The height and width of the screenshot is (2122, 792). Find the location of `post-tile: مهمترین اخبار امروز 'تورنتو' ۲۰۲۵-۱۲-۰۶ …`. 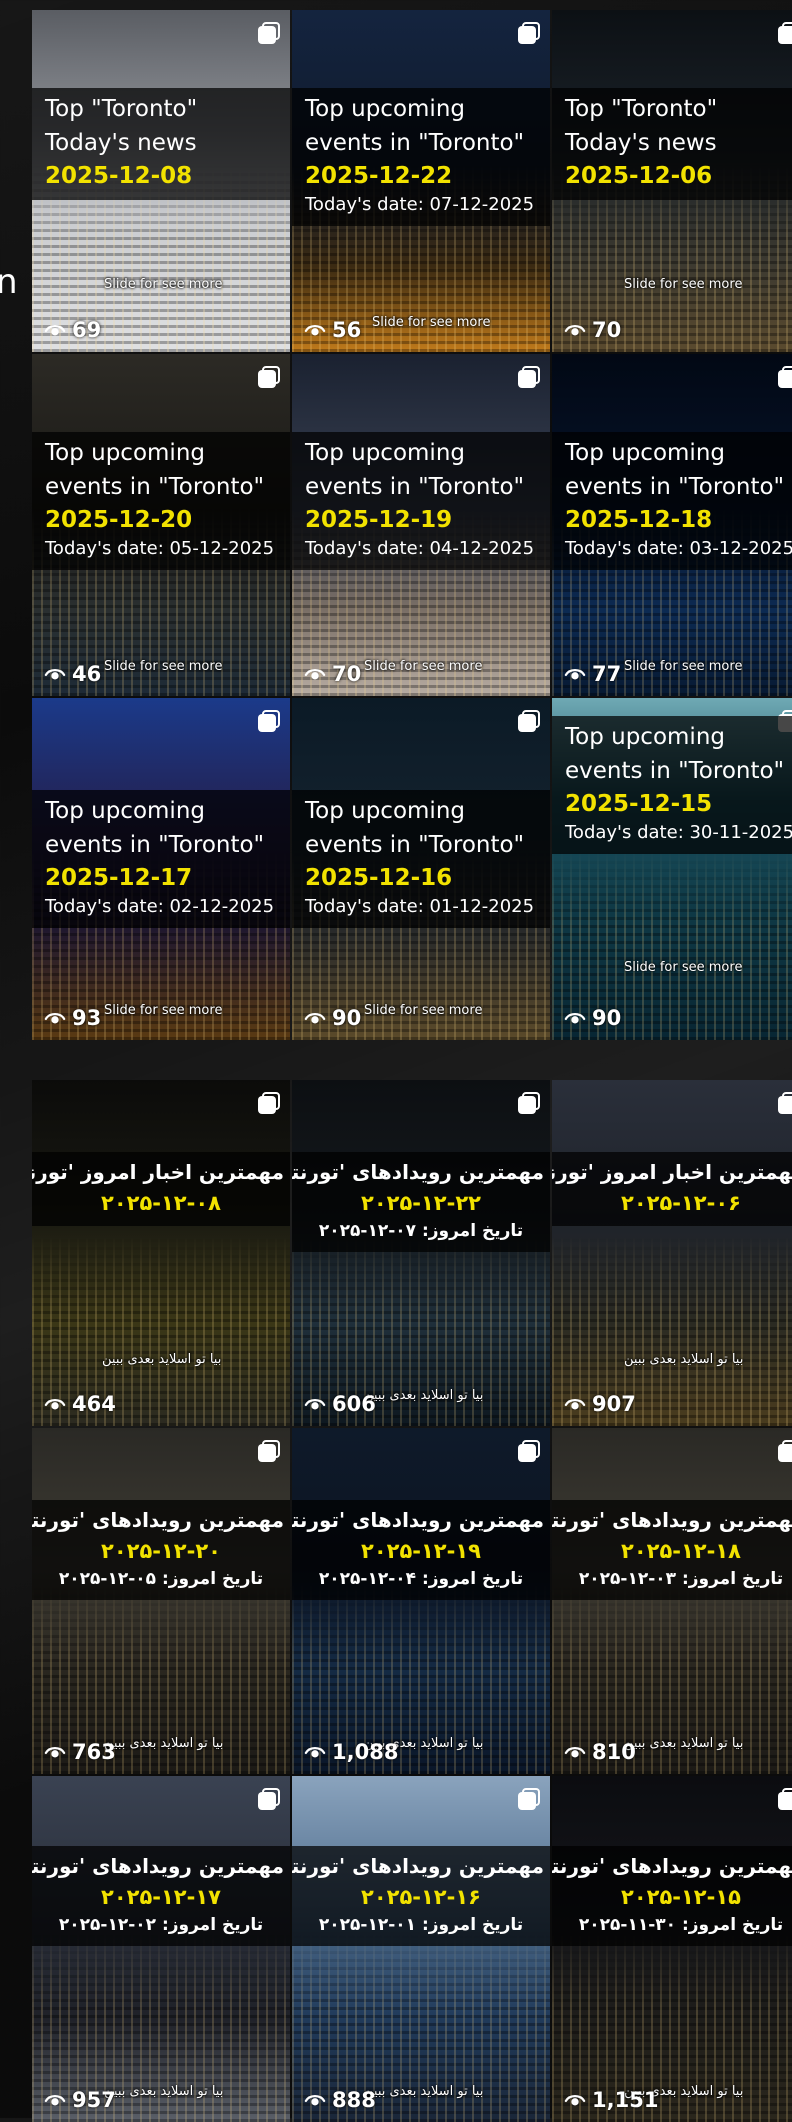

post-tile: مهمترین اخبار امروز 'تورنتو' ۲۰۲۵-۱۲-۰۶ … is located at coordinates (672, 1253).